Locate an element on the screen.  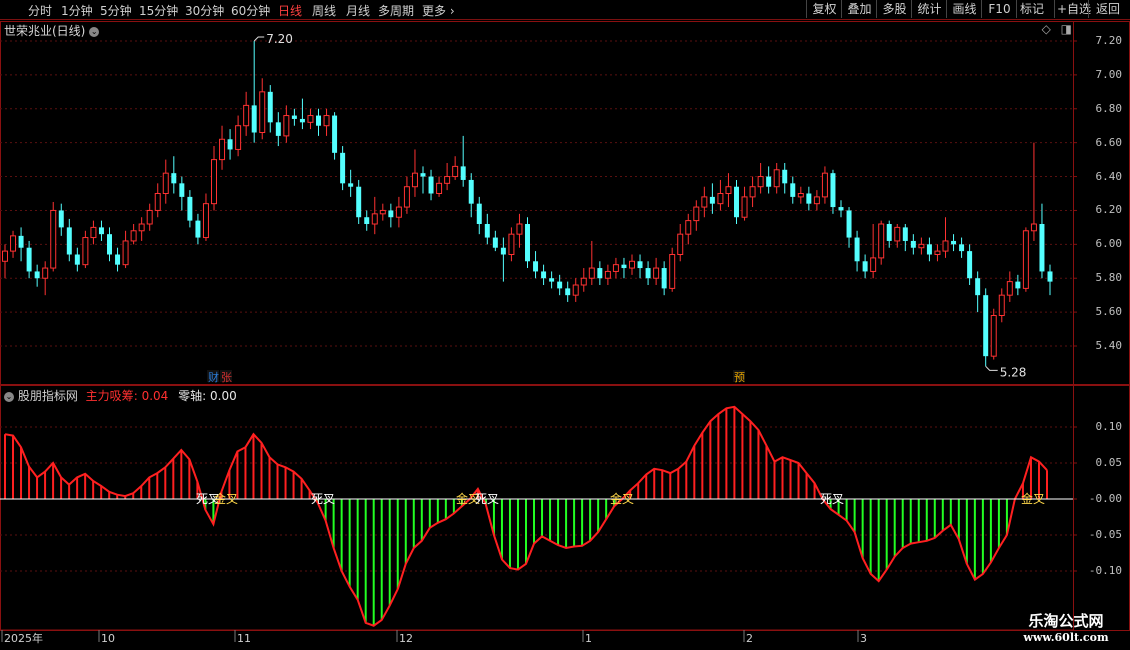
time-axis-label: 11 is located at coordinates (244, 638).